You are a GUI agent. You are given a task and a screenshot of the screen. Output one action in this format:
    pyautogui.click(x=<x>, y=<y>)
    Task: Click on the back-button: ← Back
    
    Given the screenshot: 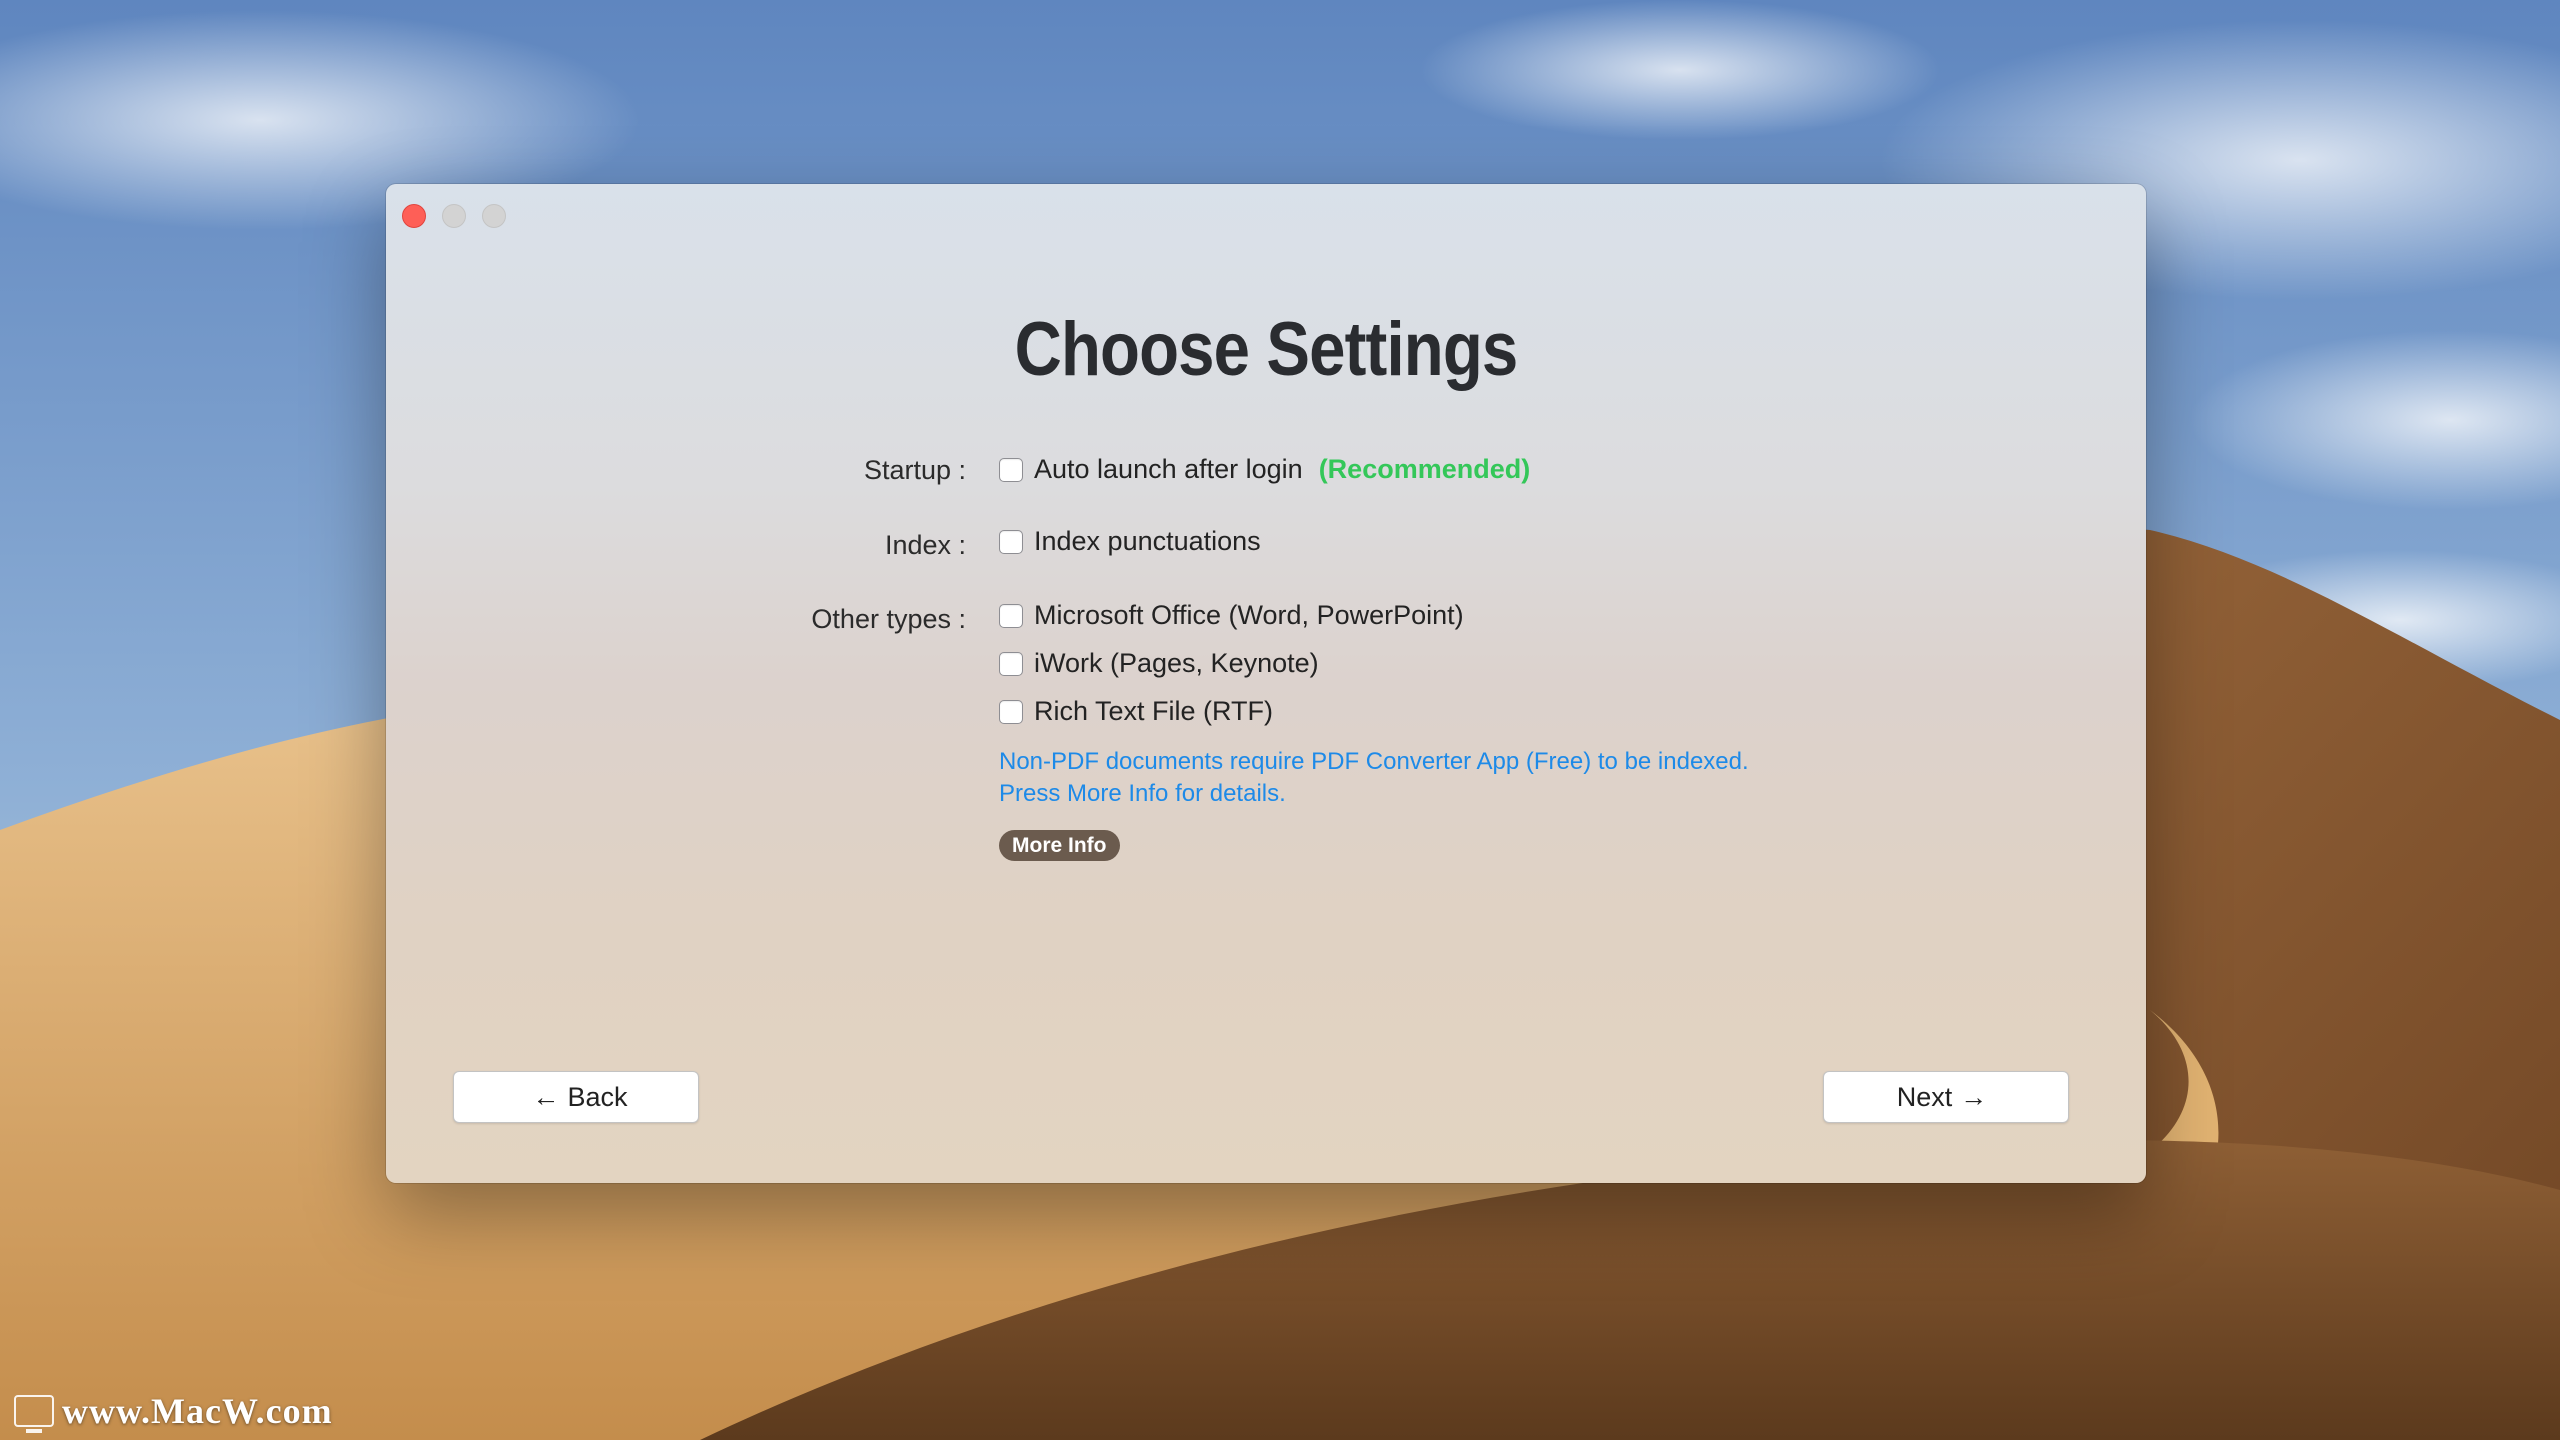 What is the action you would take?
    pyautogui.click(x=576, y=1097)
    